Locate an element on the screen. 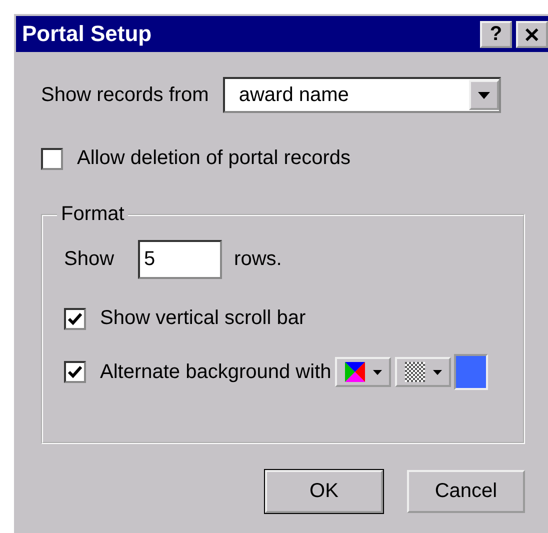  checkbox-label: Allow deletion of portal records is located at coordinates (213, 158).